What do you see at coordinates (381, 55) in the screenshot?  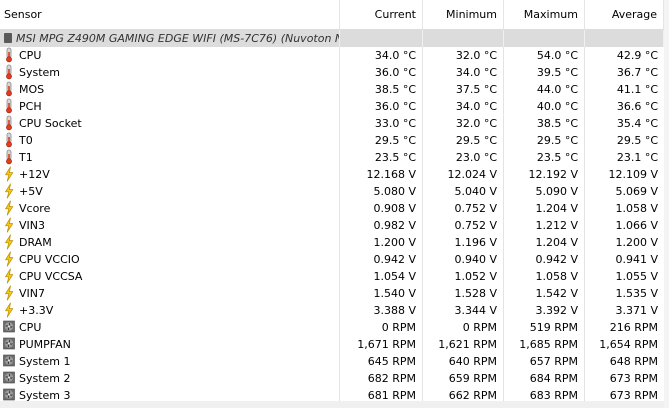 I see `current-value: 34.0 °C` at bounding box center [381, 55].